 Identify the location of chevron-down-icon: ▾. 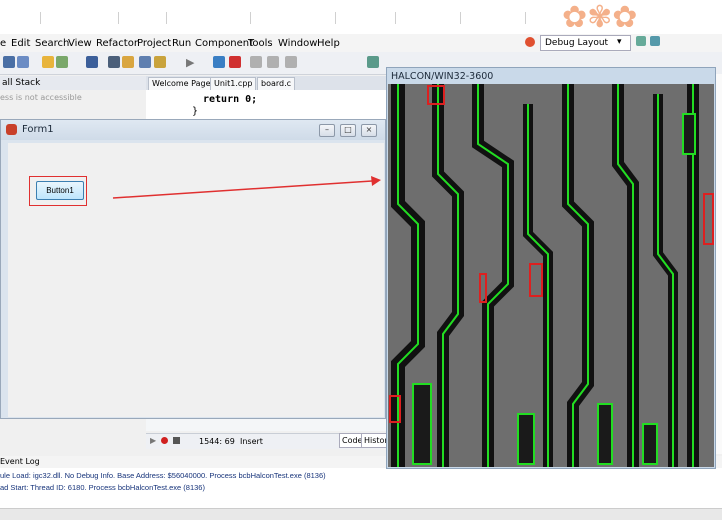
(619, 42).